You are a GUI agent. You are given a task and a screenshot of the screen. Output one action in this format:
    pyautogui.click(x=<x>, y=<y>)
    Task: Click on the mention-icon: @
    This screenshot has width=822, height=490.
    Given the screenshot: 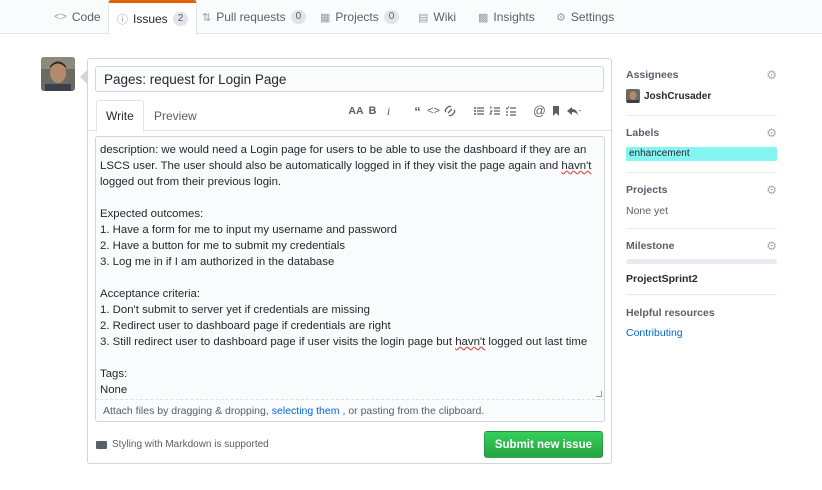 What is the action you would take?
    pyautogui.click(x=539, y=111)
    